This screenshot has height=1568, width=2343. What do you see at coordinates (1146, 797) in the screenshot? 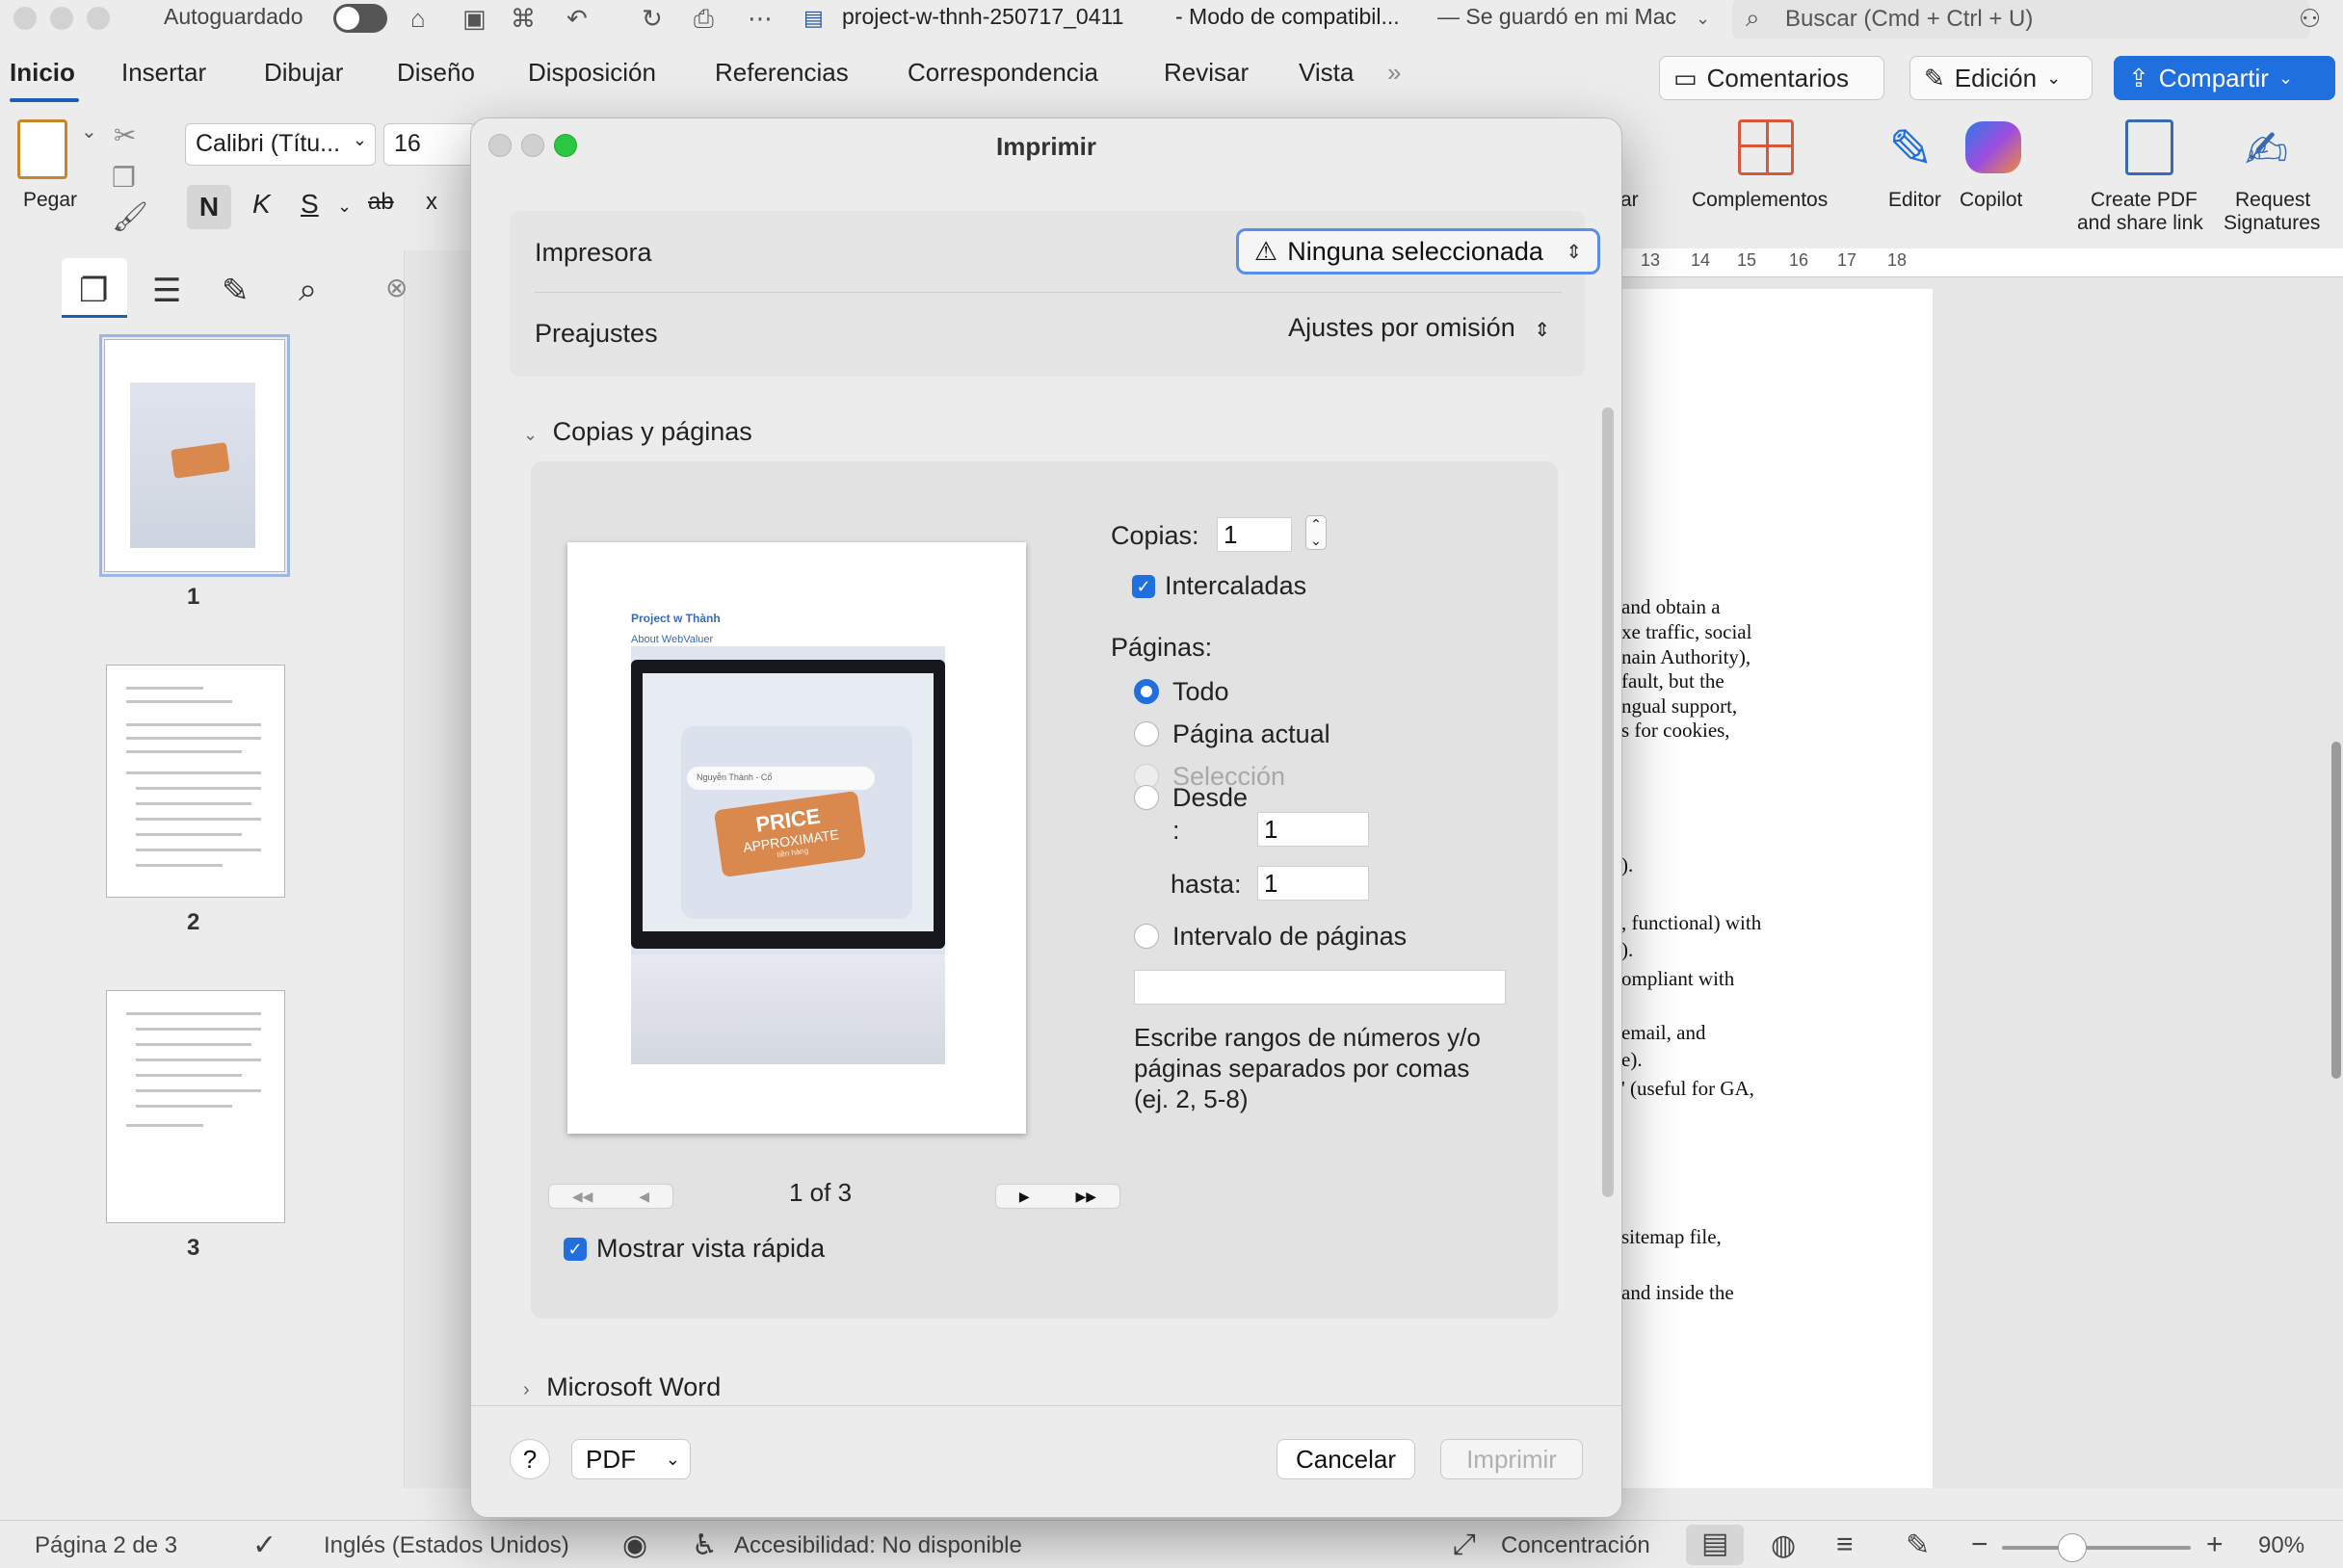
I see `pages-from-radio` at bounding box center [1146, 797].